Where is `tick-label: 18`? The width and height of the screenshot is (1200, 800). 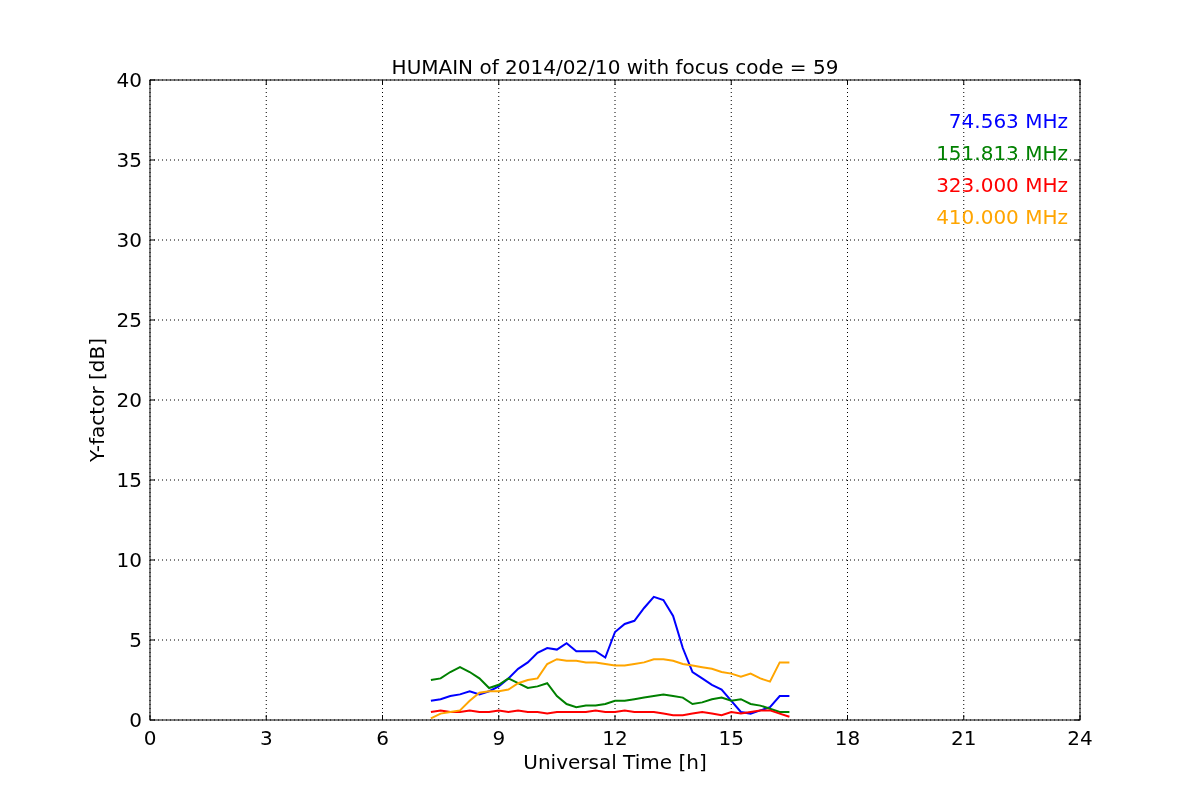 tick-label: 18 is located at coordinates (847, 738).